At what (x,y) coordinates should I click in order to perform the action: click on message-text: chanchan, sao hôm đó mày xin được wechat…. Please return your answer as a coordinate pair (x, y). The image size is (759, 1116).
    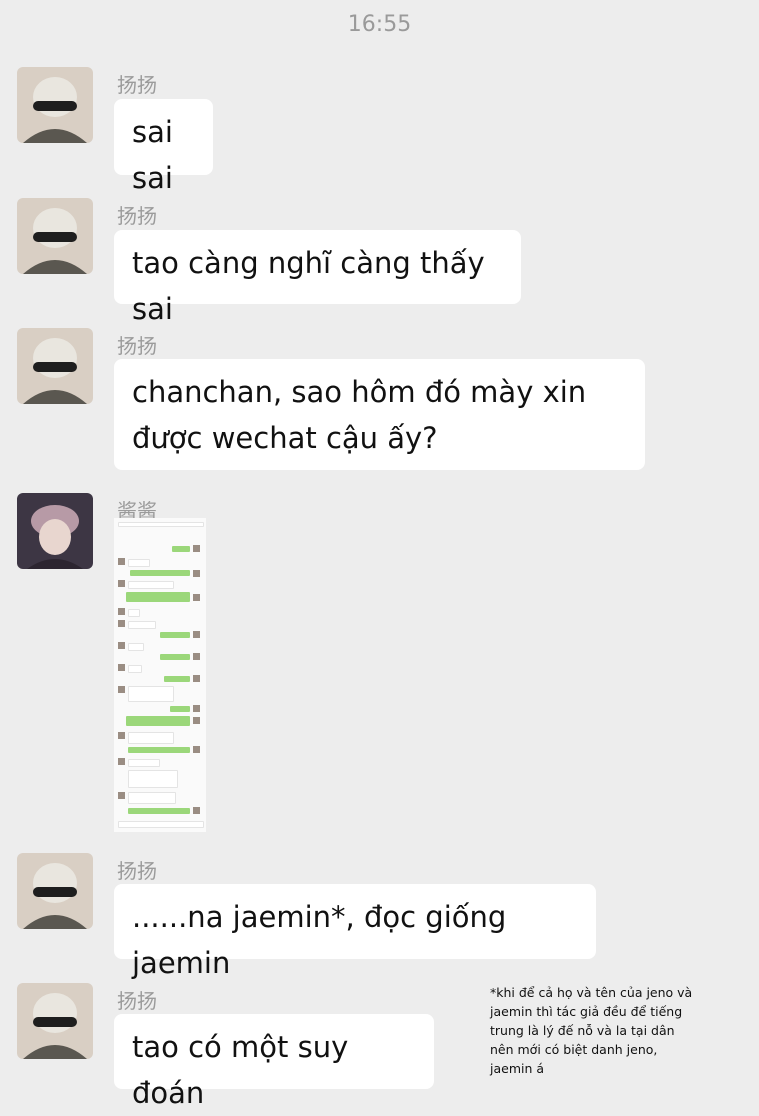
    Looking at the image, I should click on (359, 415).